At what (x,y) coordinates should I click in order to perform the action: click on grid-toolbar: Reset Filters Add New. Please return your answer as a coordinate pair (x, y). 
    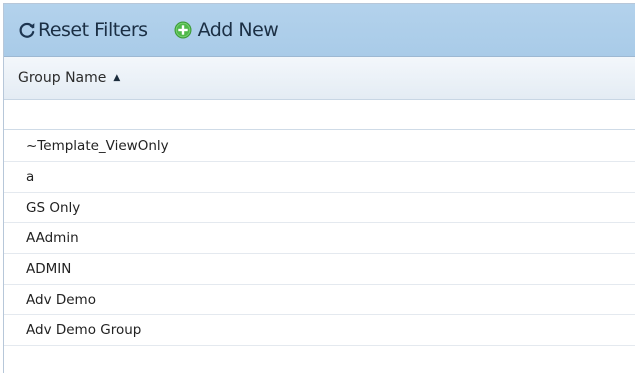
    Looking at the image, I should click on (319, 30).